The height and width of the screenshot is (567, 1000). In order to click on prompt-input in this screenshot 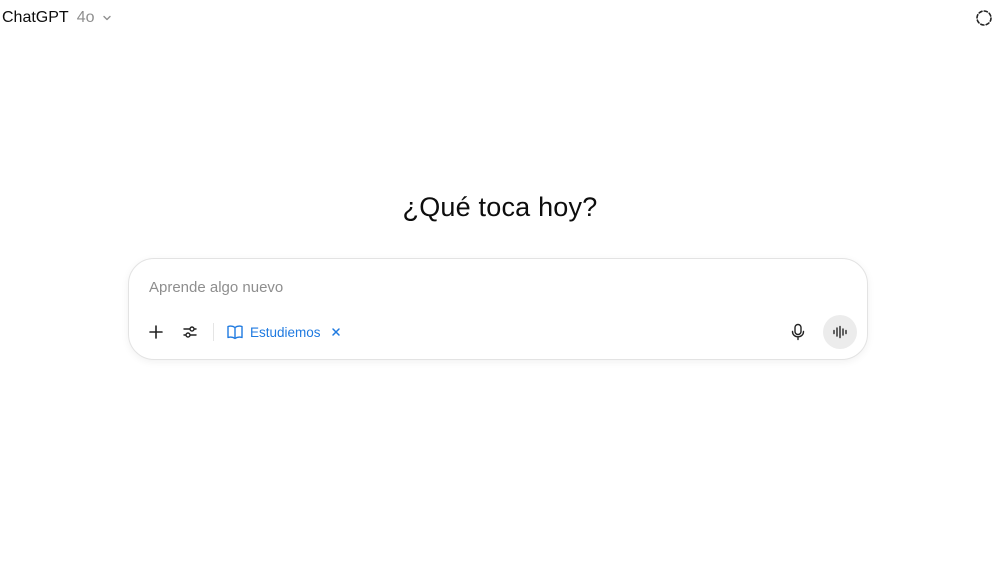, I will do `click(494, 287)`.